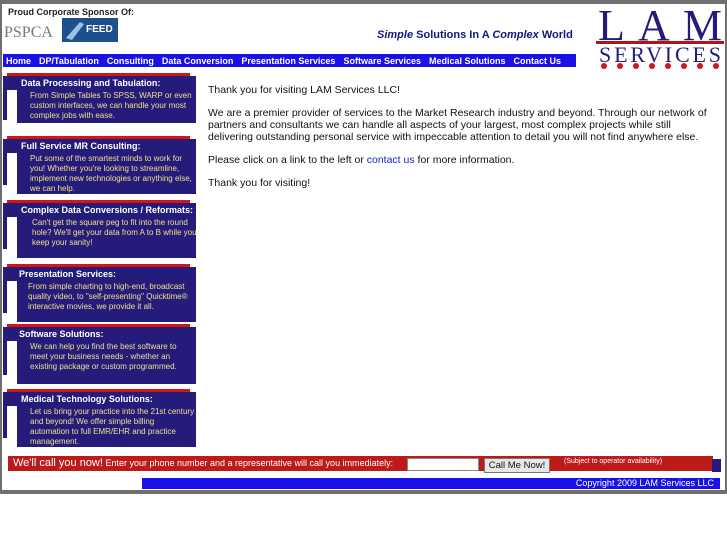 The width and height of the screenshot is (727, 545). Describe the element at coordinates (67, 274) in the screenshot. I see `card-title: Presentation Services:` at that location.